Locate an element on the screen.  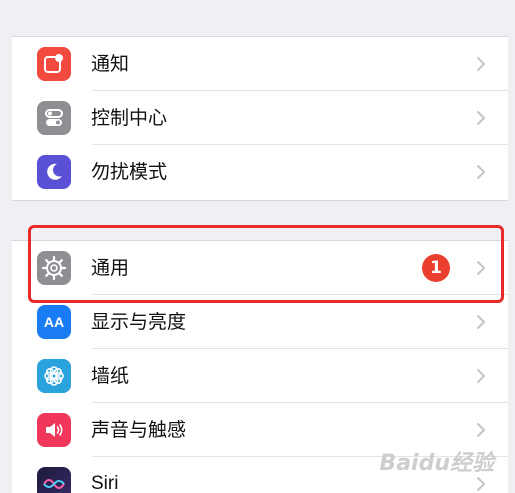
highlight-box is located at coordinates (266, 264).